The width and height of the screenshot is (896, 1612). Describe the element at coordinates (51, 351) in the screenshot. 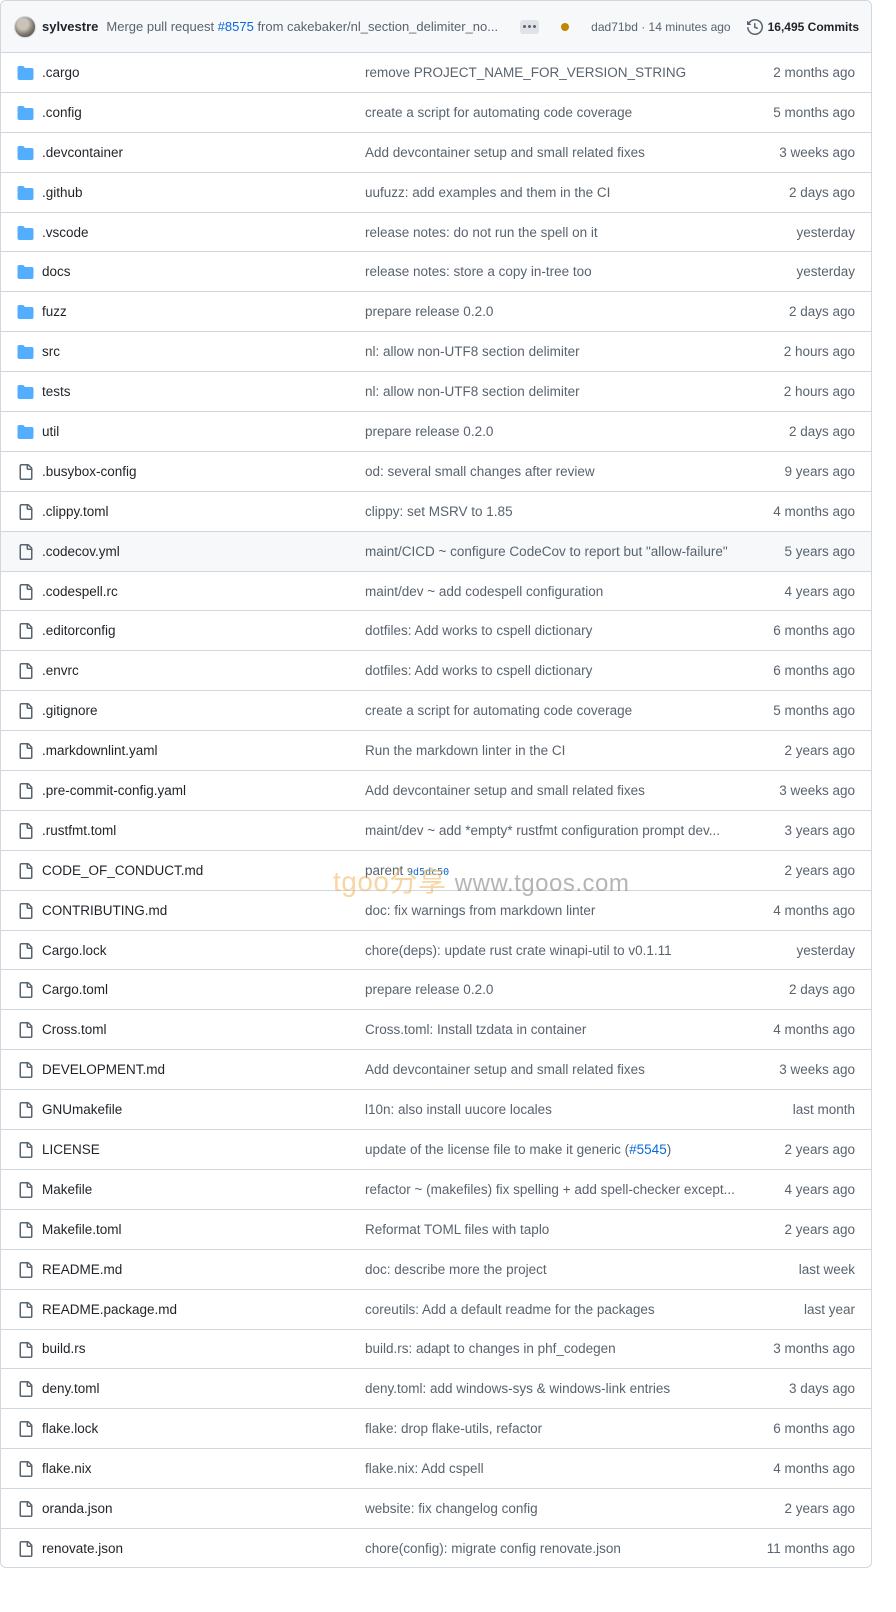

I see `file-name-link: src` at that location.